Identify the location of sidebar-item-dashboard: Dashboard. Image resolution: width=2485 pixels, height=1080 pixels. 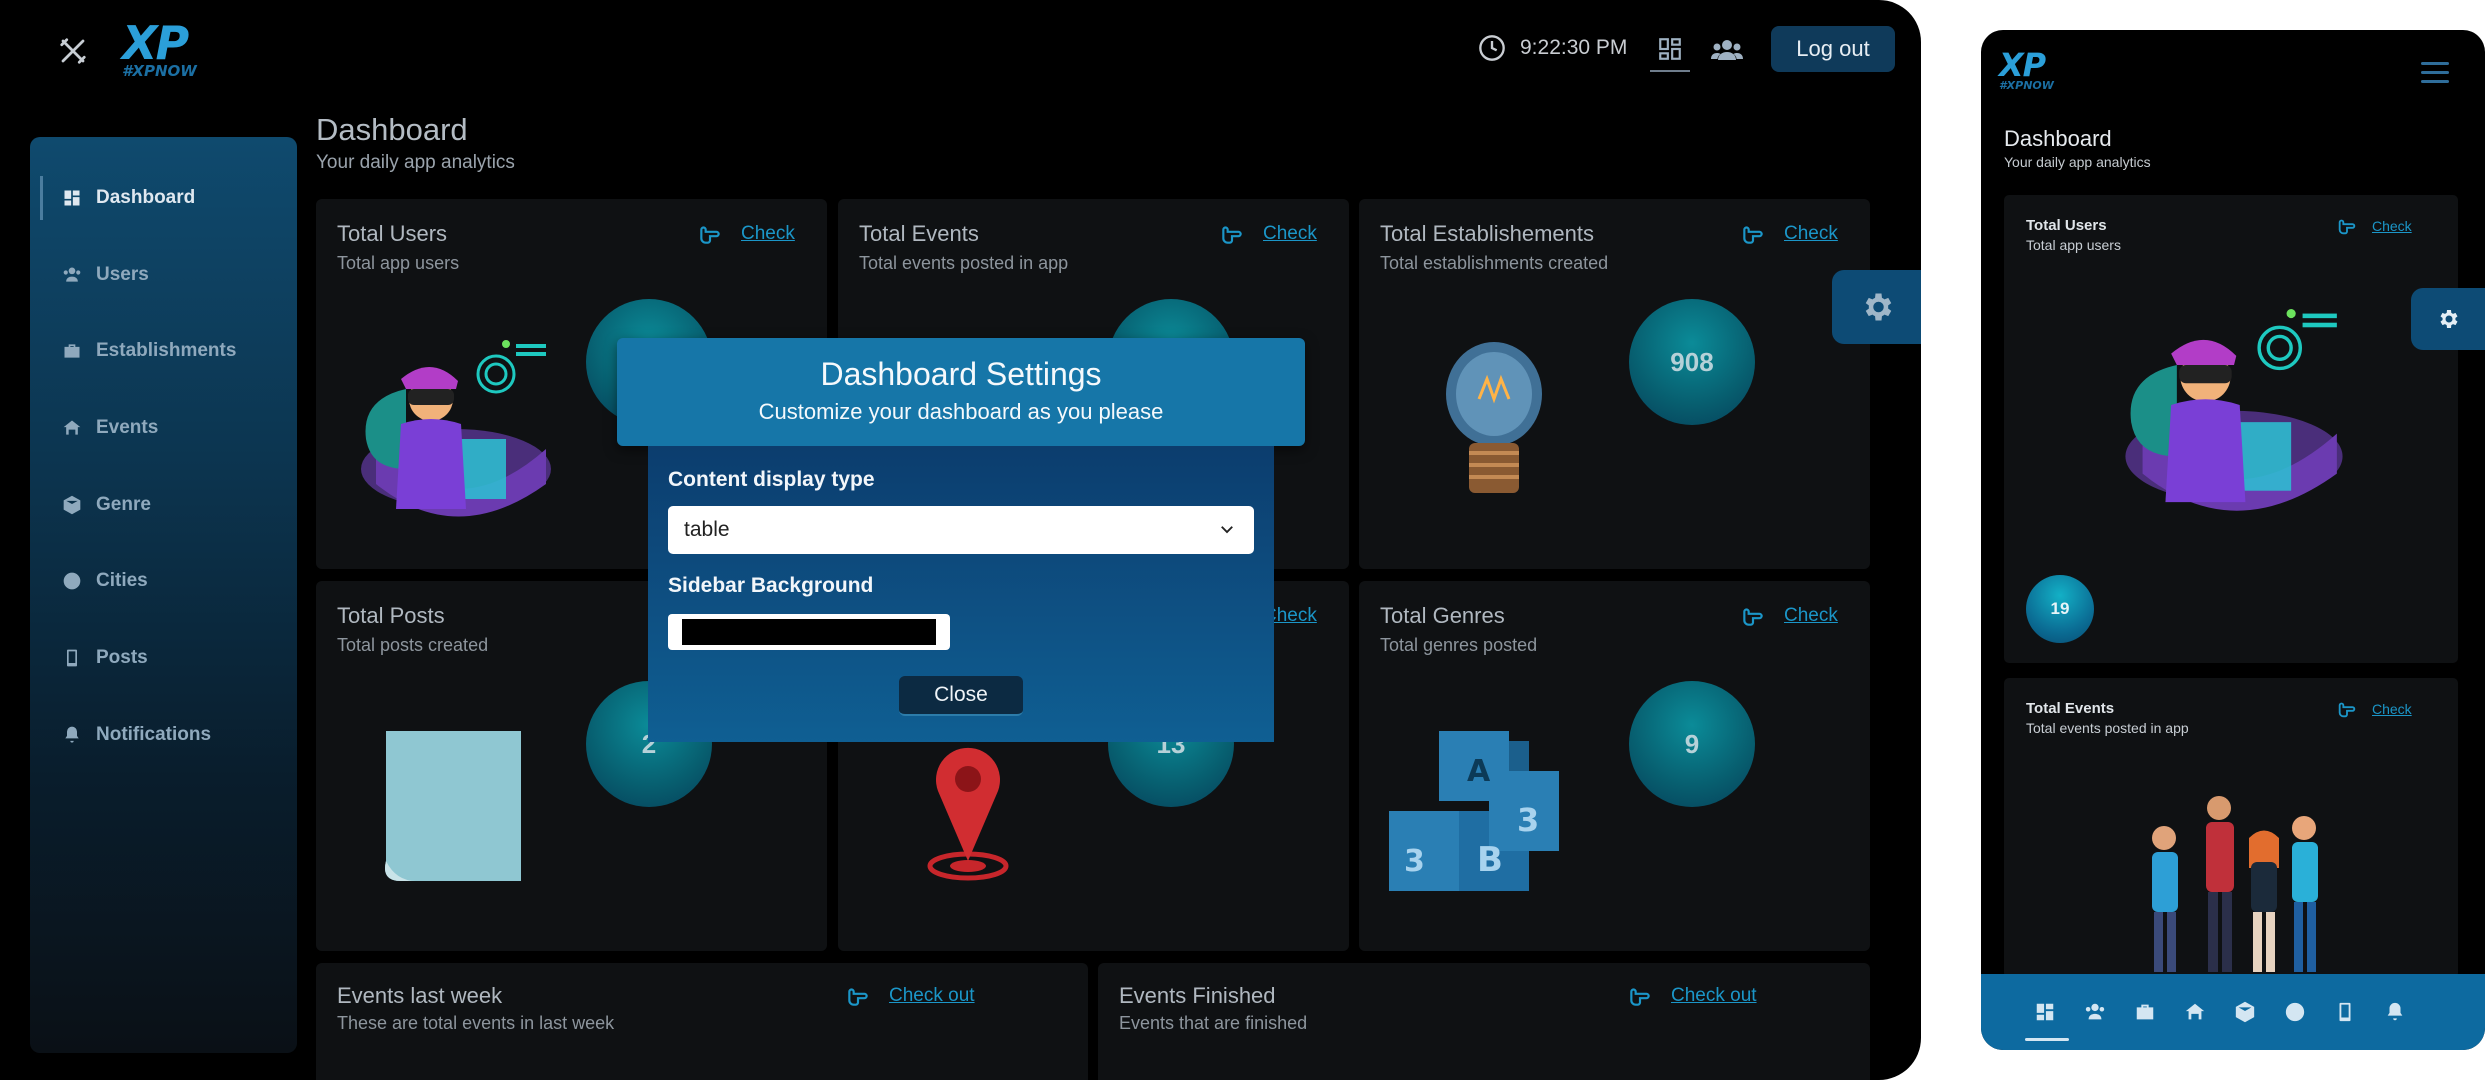
(163, 198).